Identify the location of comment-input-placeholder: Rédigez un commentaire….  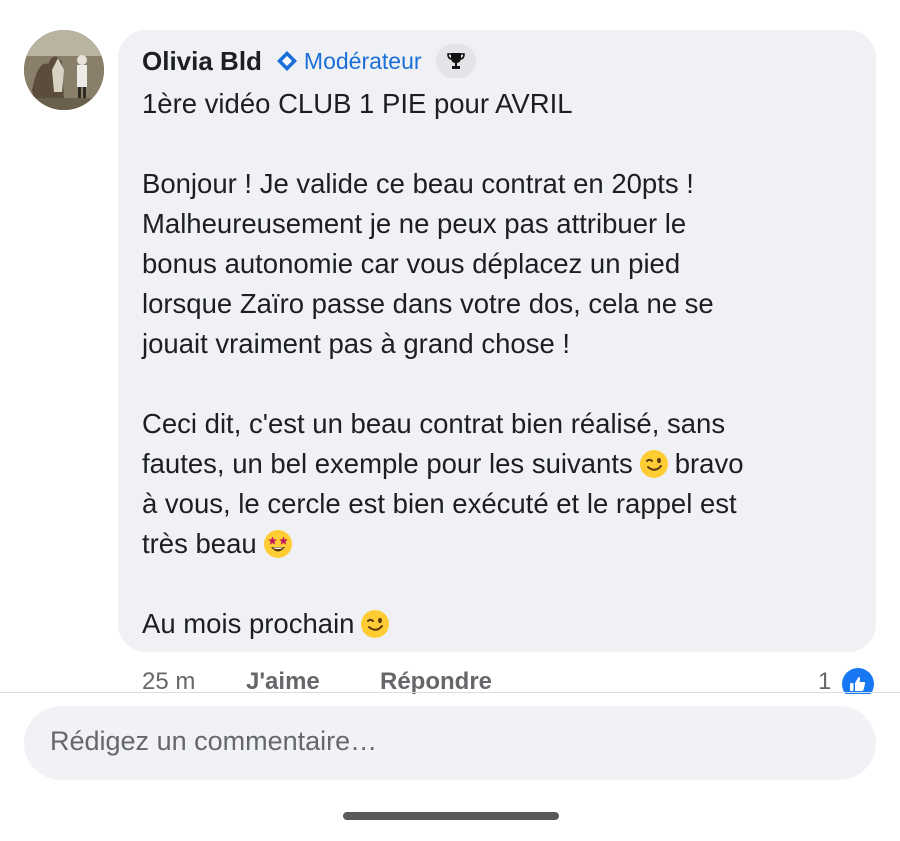
(213, 741).